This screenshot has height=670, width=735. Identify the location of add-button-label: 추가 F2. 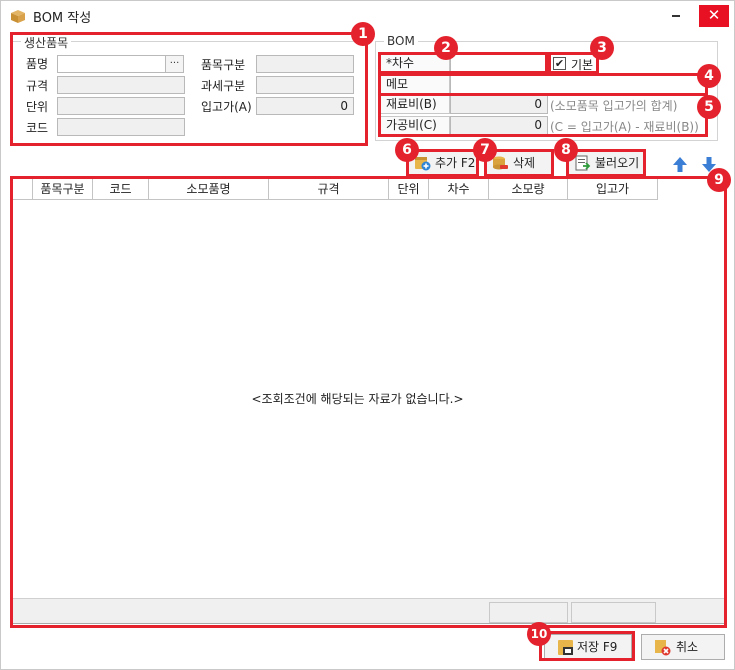
(455, 163).